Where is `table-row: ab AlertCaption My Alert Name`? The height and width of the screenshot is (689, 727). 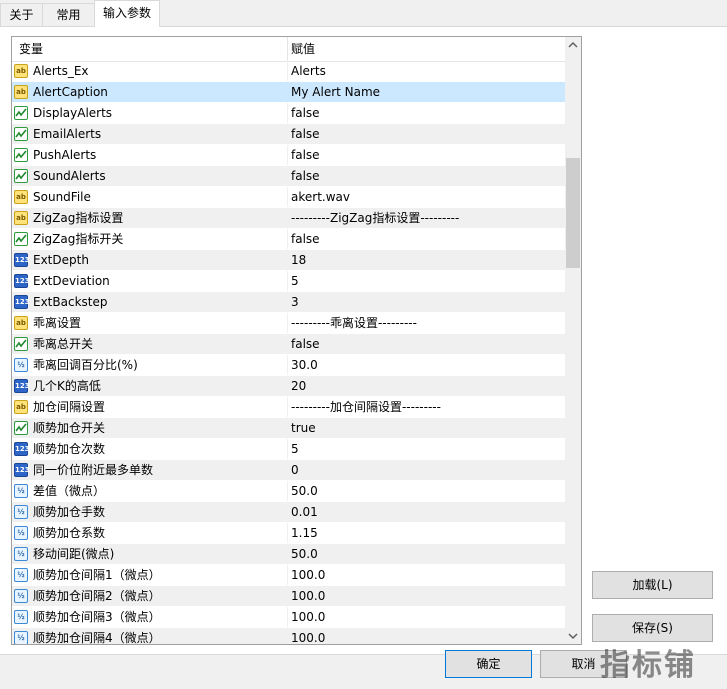
table-row: ab AlertCaption My Alert Name is located at coordinates (288, 92).